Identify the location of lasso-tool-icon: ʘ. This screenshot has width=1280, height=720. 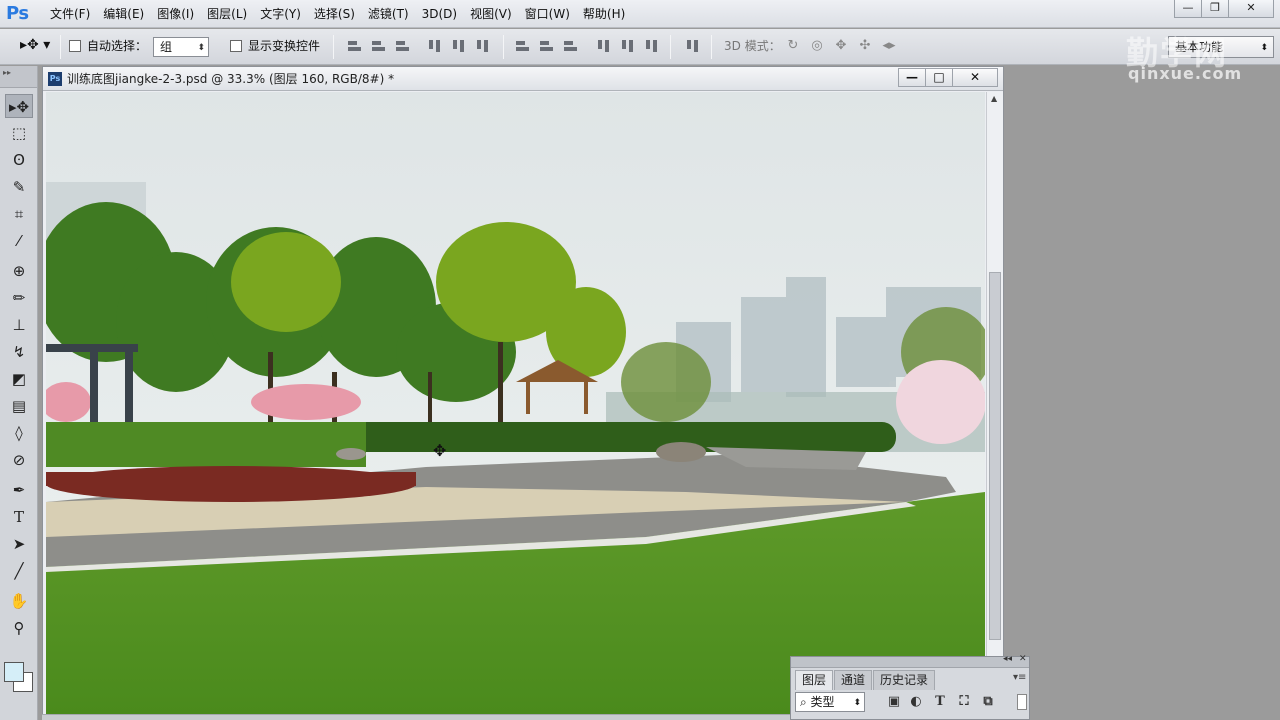
(19, 160).